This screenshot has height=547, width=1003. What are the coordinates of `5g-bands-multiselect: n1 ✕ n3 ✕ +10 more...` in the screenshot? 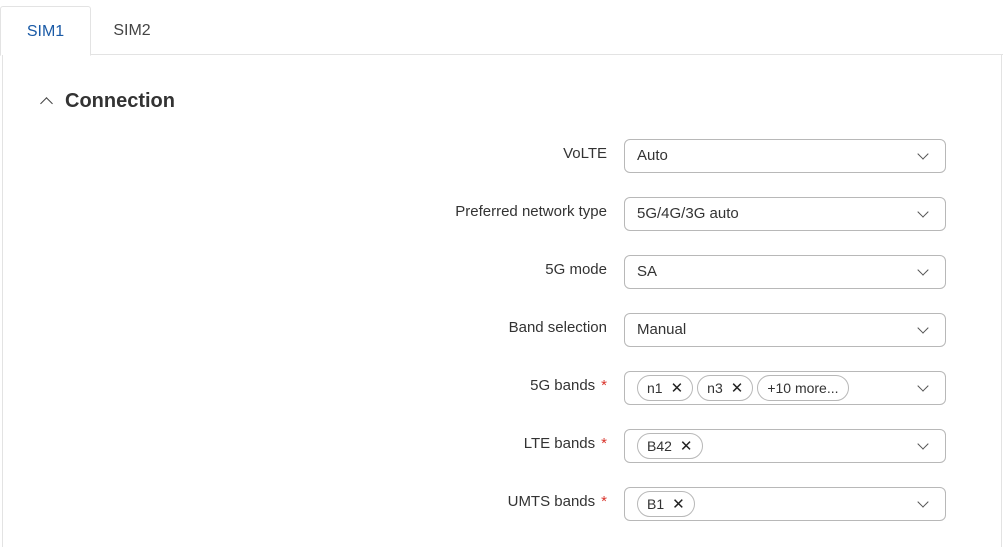 It's located at (785, 388).